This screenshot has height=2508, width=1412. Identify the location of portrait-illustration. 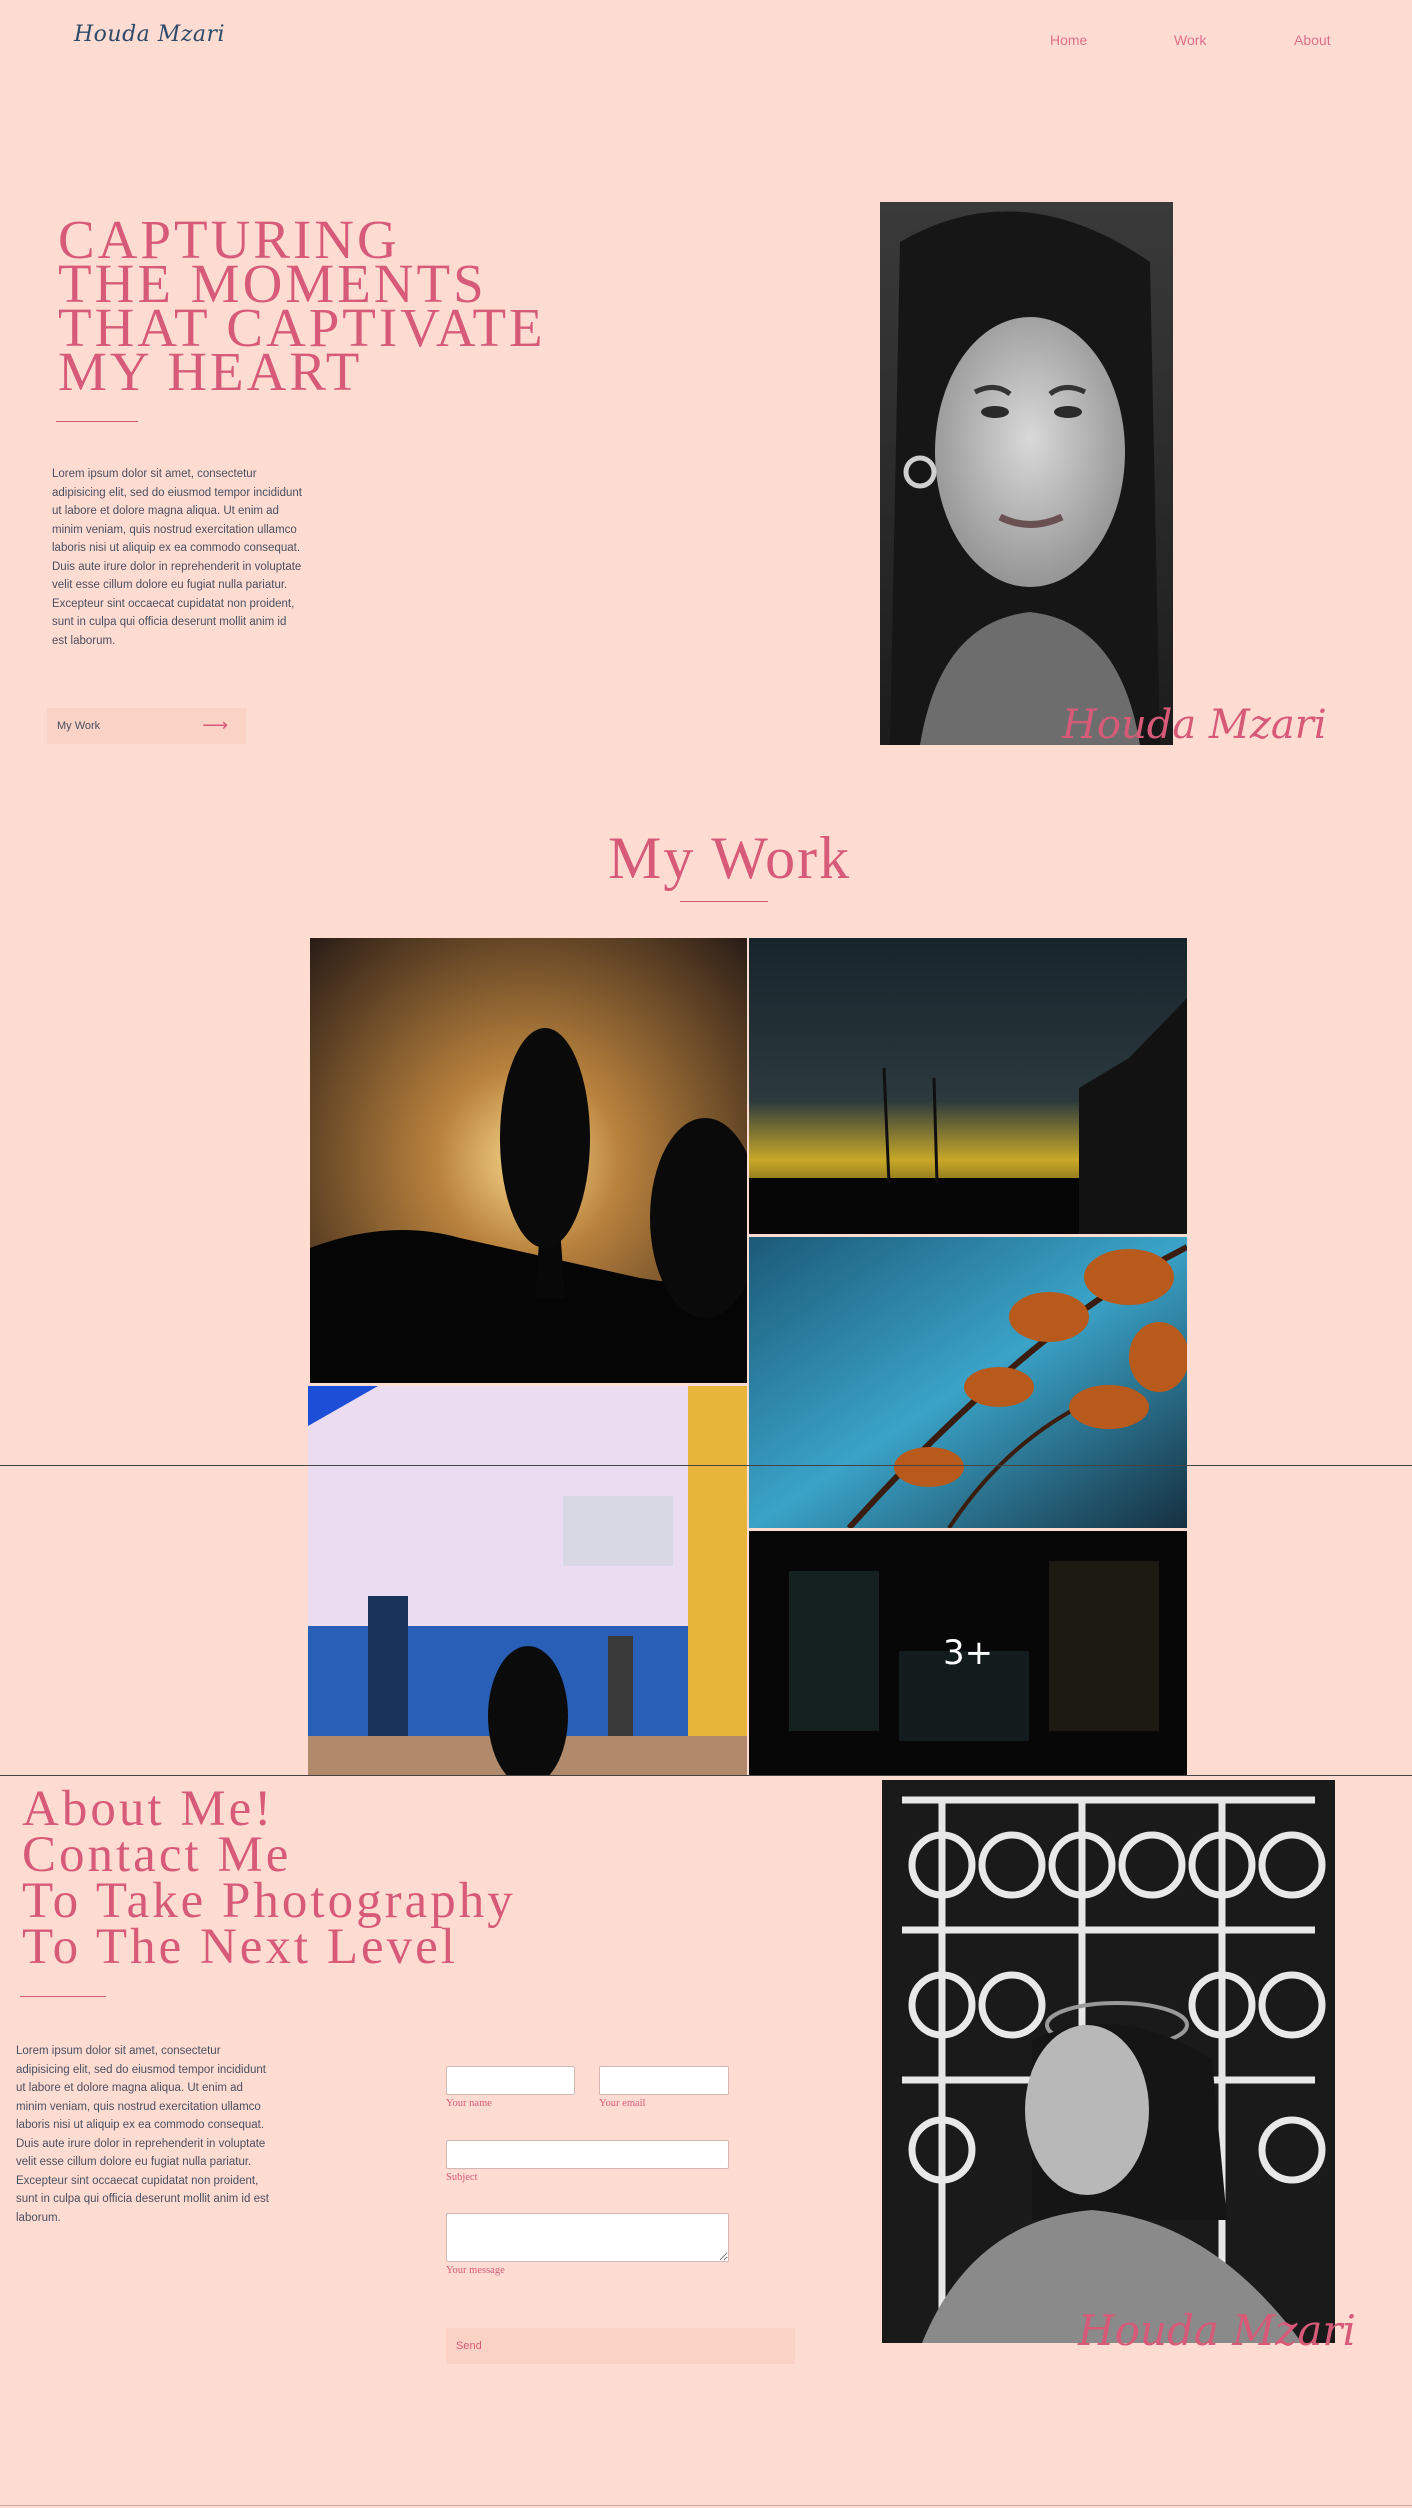
(1026, 473).